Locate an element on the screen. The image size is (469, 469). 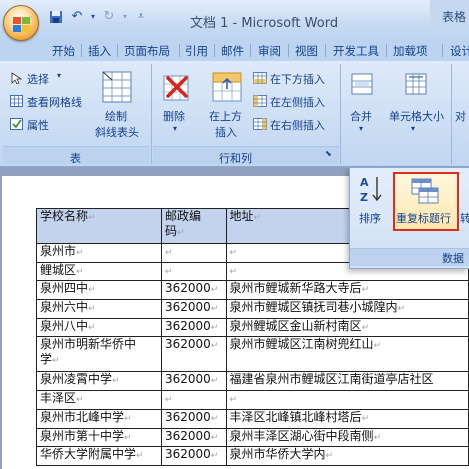
office-button is located at coordinates (21, 23).